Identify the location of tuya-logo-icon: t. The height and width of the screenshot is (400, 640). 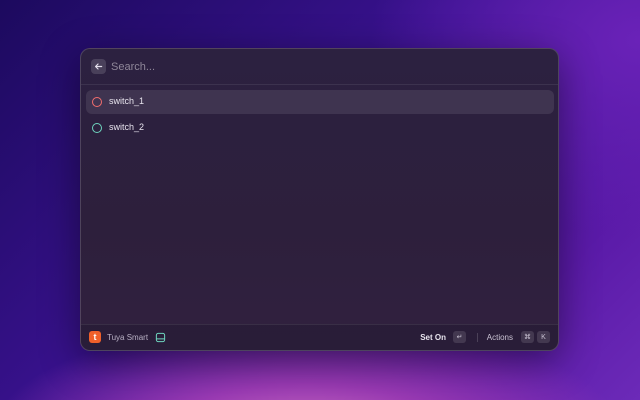
(95, 337).